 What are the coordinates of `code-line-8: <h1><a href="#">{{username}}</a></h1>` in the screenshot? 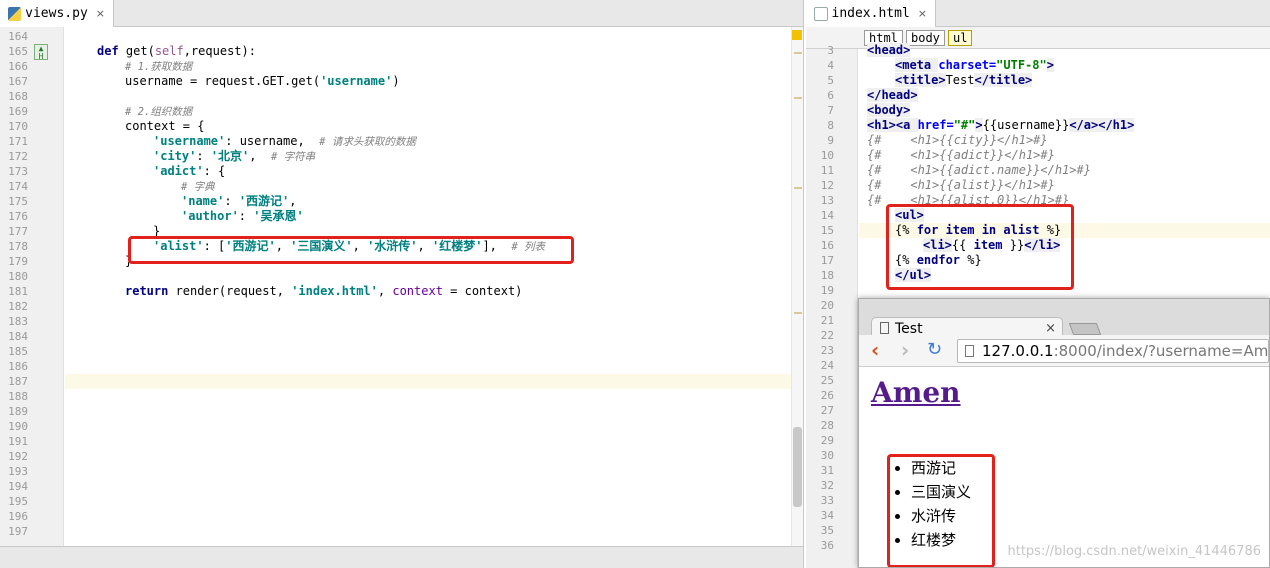 It's located at (1001, 125).